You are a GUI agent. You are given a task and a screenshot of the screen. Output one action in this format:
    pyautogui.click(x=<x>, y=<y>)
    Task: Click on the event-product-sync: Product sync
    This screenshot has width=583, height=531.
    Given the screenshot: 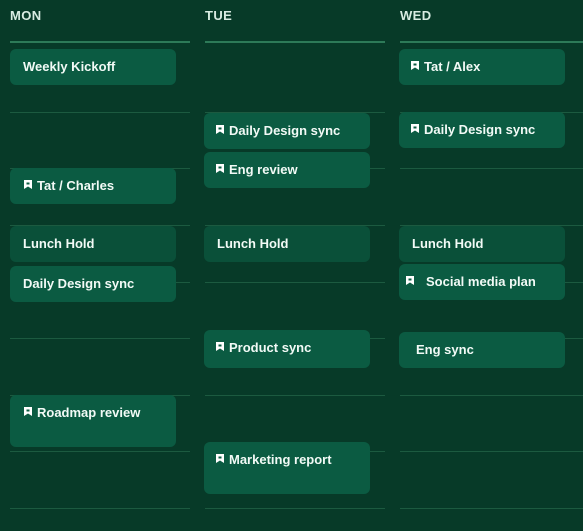 What is the action you would take?
    pyautogui.click(x=287, y=349)
    